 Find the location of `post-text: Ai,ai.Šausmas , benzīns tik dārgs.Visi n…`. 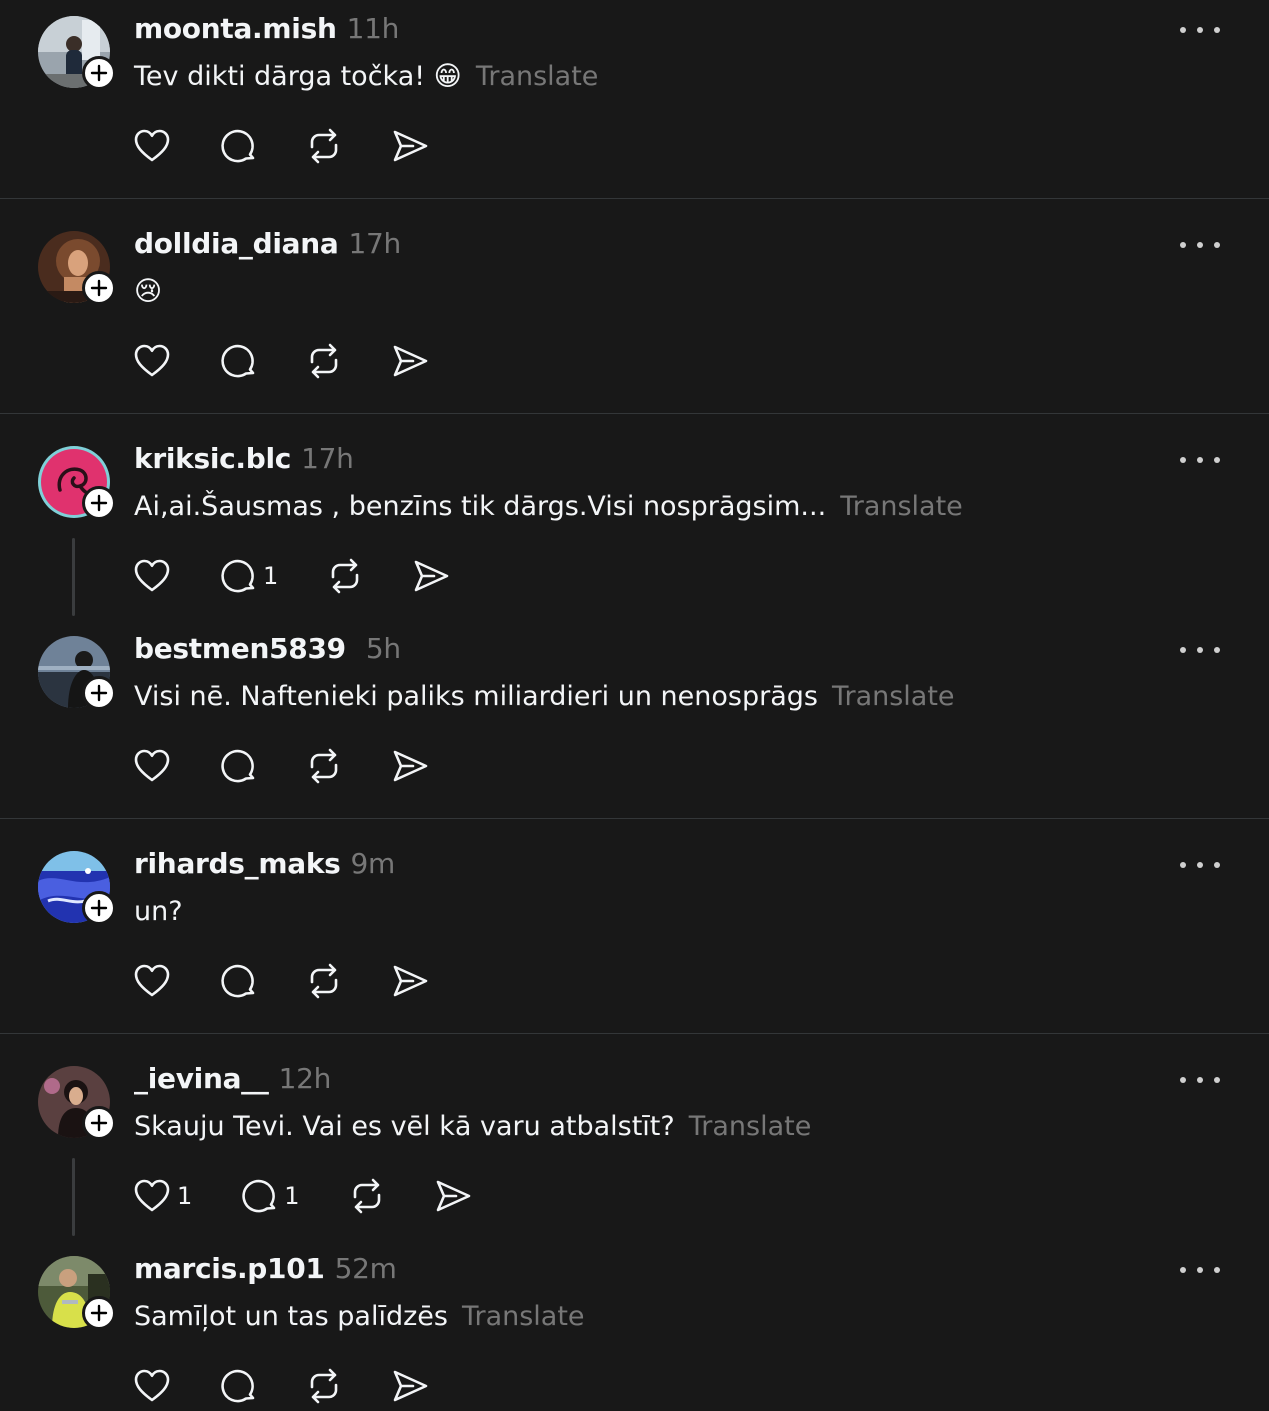

post-text: Ai,ai.Šausmas , benzīns tik dārgs.Visi n… is located at coordinates (480, 506).